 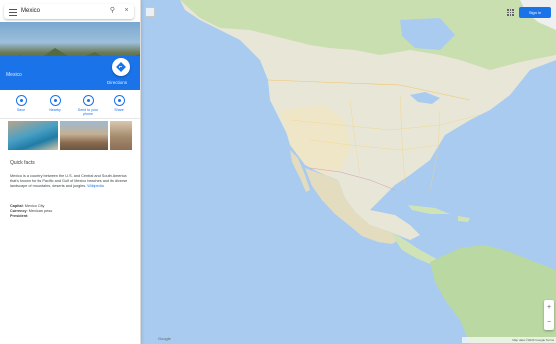 I want to click on directions-button, so click(x=121, y=67).